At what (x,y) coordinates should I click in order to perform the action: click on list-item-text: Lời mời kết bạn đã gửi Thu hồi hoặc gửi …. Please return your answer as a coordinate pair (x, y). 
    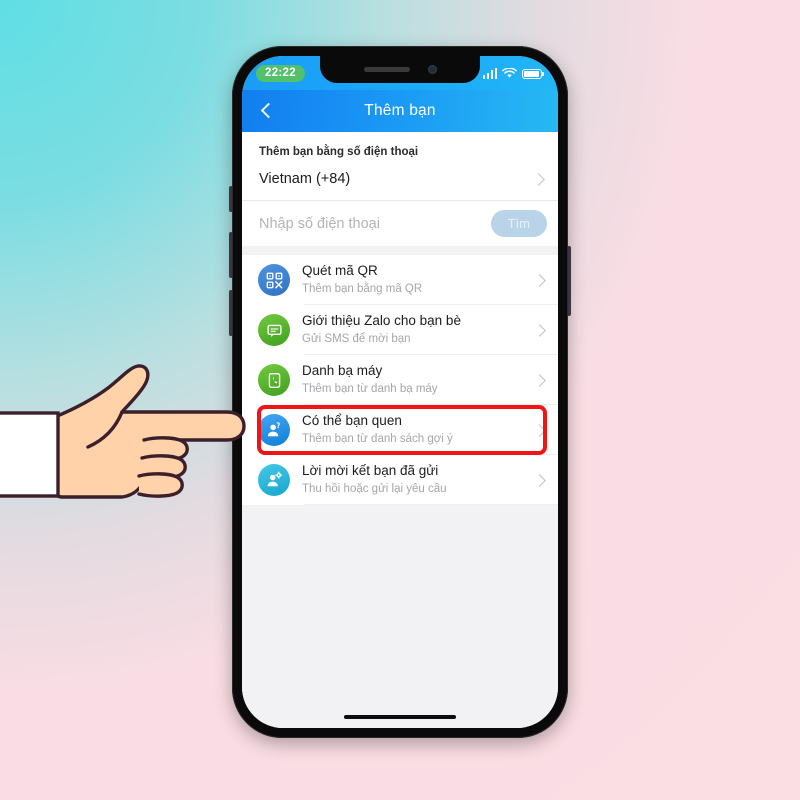
    Looking at the image, I should click on (418, 480).